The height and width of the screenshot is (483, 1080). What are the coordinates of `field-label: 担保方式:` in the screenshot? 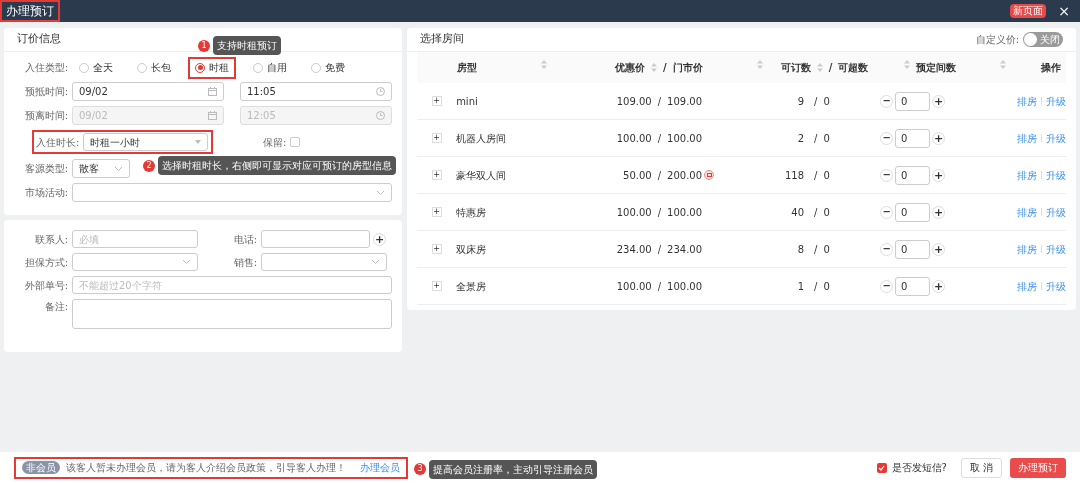 It's located at (46, 262).